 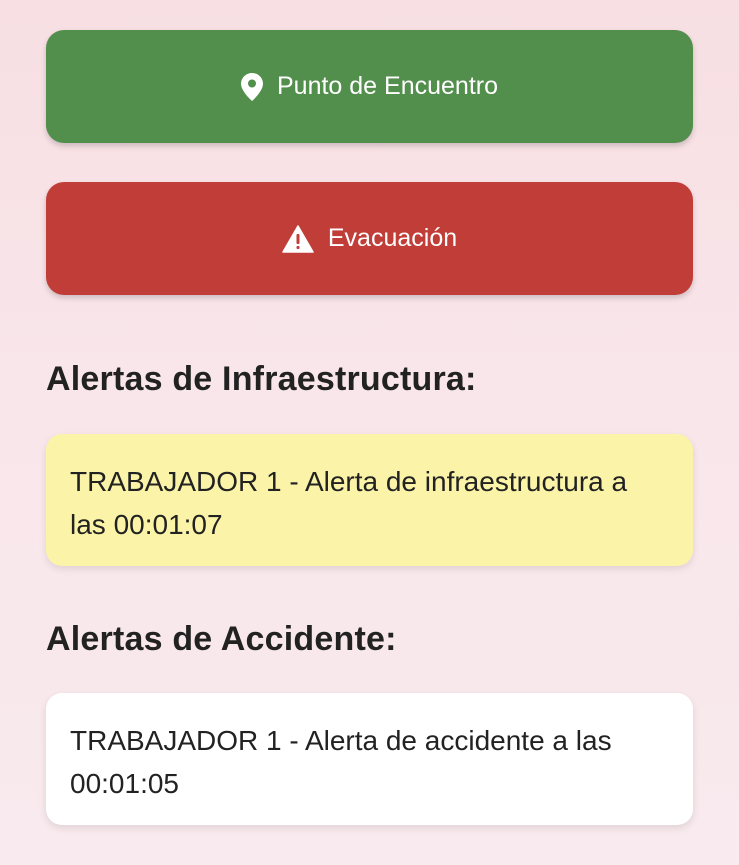 What do you see at coordinates (298, 238) in the screenshot?
I see `warning-triangle-icon` at bounding box center [298, 238].